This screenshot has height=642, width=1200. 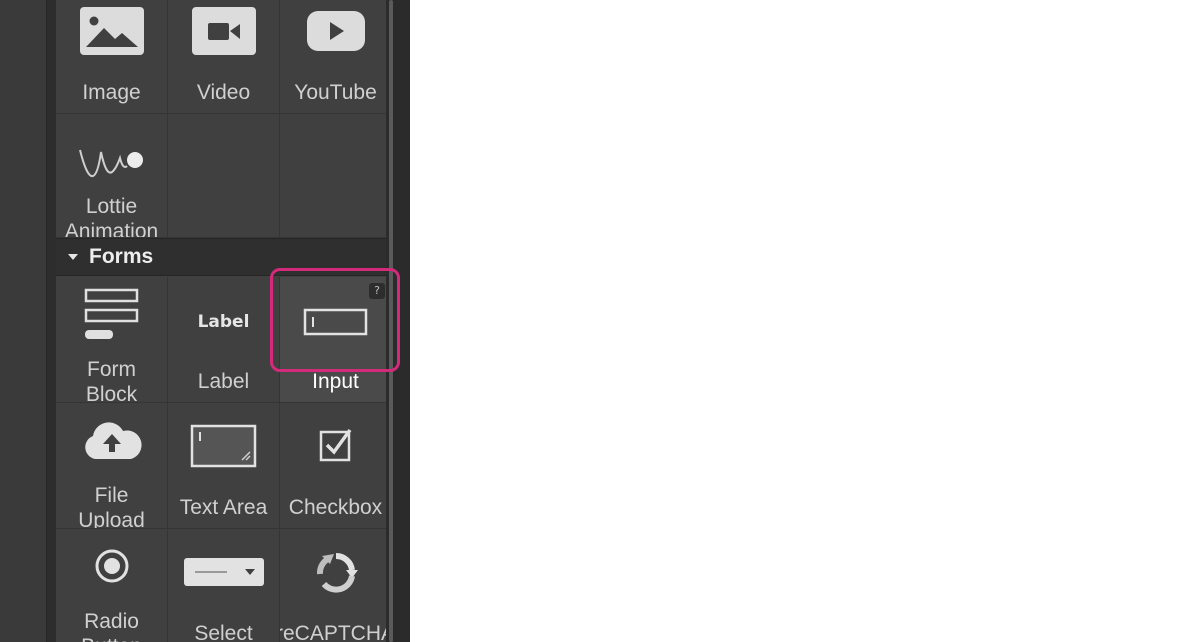 What do you see at coordinates (111, 506) in the screenshot?
I see `element-label-file-upload: File Upload` at bounding box center [111, 506].